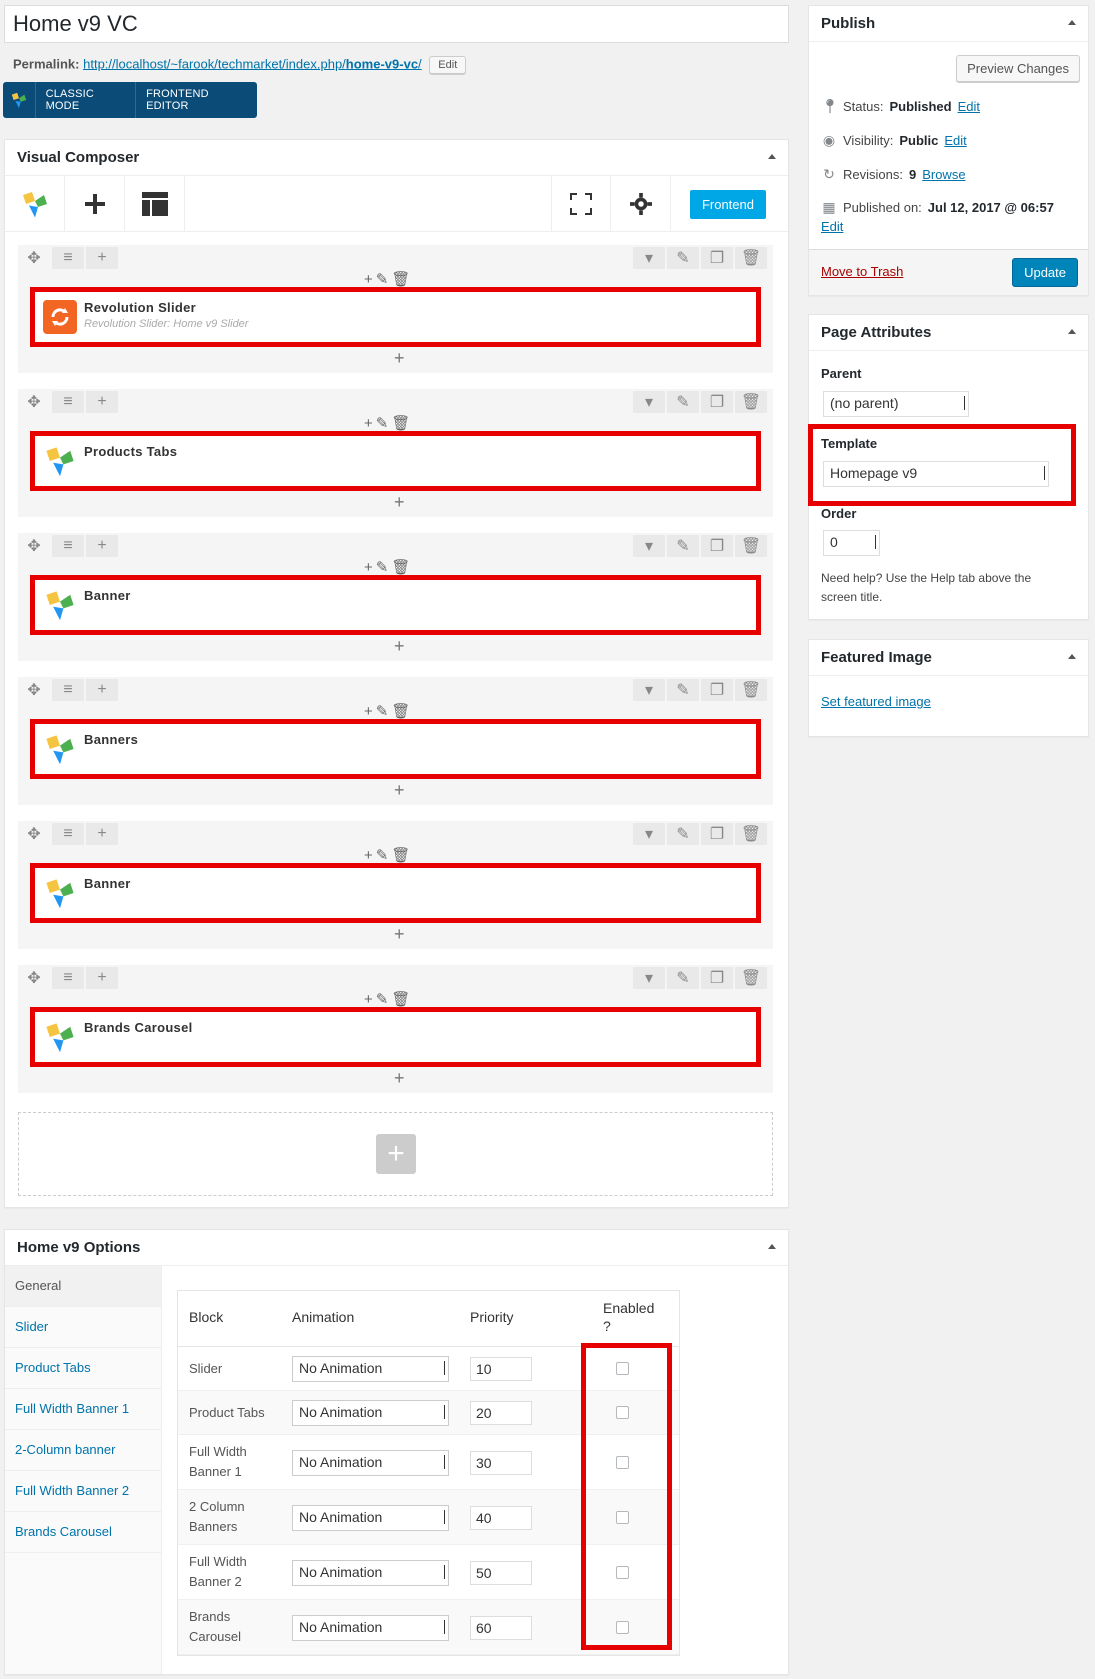  I want to click on priority-input: 50, so click(501, 1573).